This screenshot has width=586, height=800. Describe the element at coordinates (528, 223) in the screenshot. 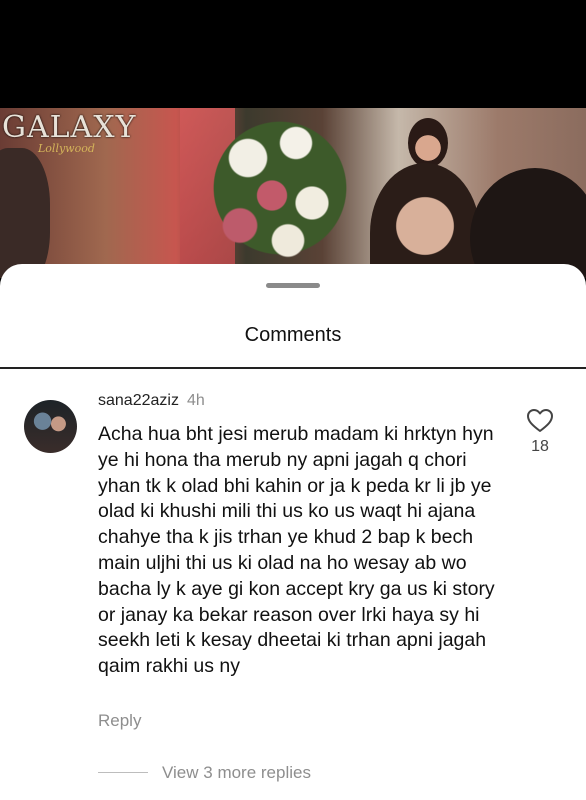

I see `video-figure-right` at that location.